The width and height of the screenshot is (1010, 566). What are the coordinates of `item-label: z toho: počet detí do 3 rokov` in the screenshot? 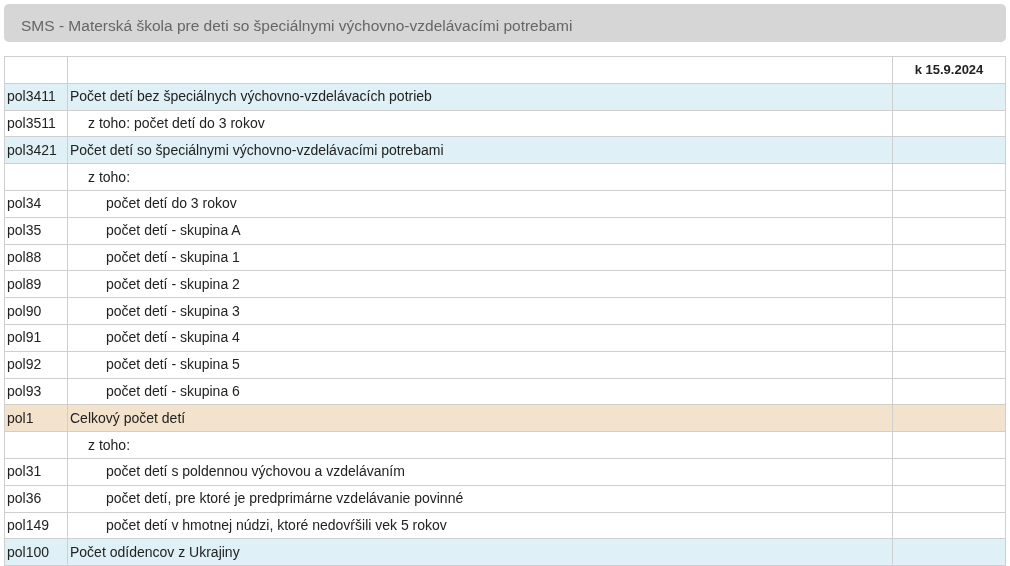 It's located at (480, 123).